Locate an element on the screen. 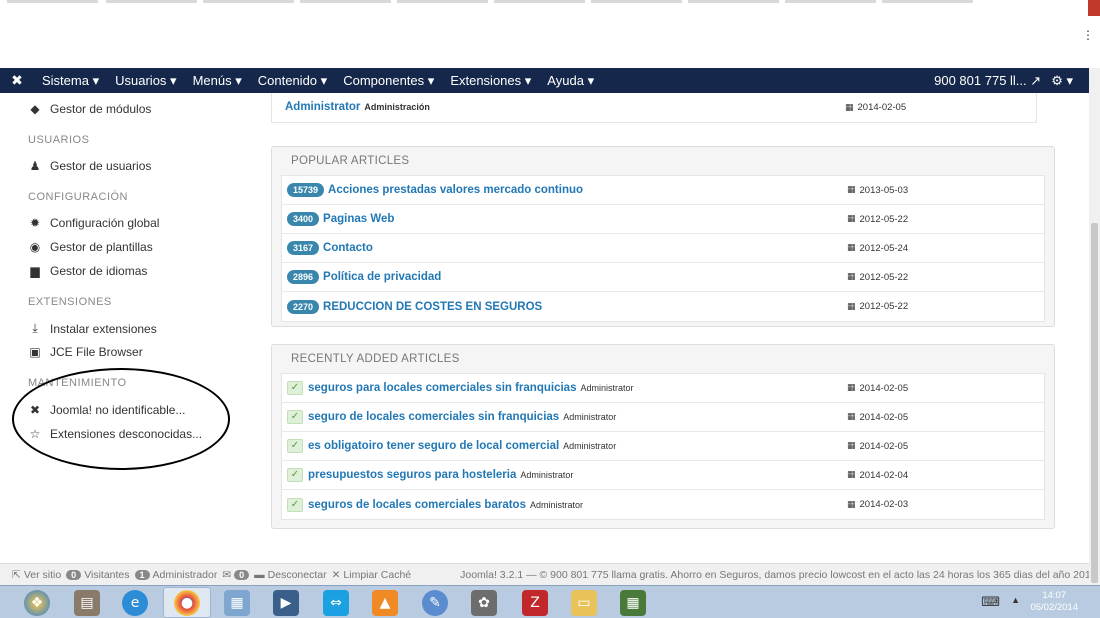 This screenshot has width=1100, height=618. menu-contenido: Contenido ▾ is located at coordinates (292, 81).